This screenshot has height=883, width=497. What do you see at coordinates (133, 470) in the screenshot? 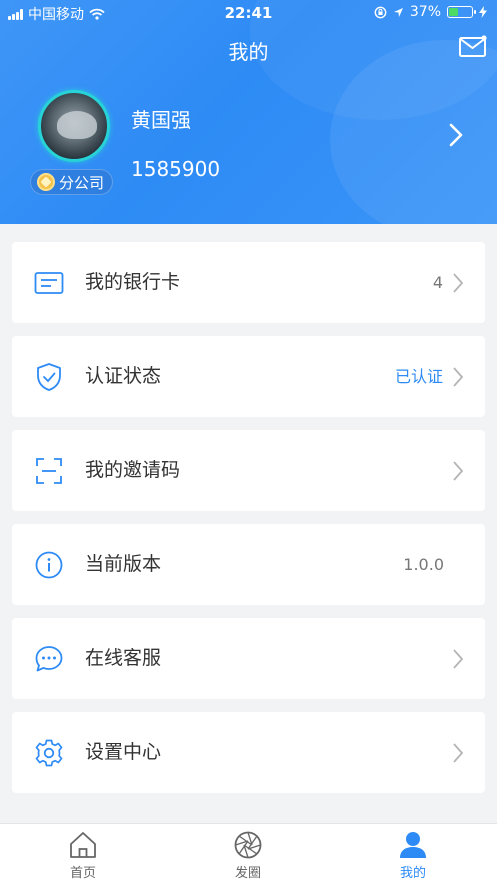
I see `menu-item-label: 我的邀请码` at bounding box center [133, 470].